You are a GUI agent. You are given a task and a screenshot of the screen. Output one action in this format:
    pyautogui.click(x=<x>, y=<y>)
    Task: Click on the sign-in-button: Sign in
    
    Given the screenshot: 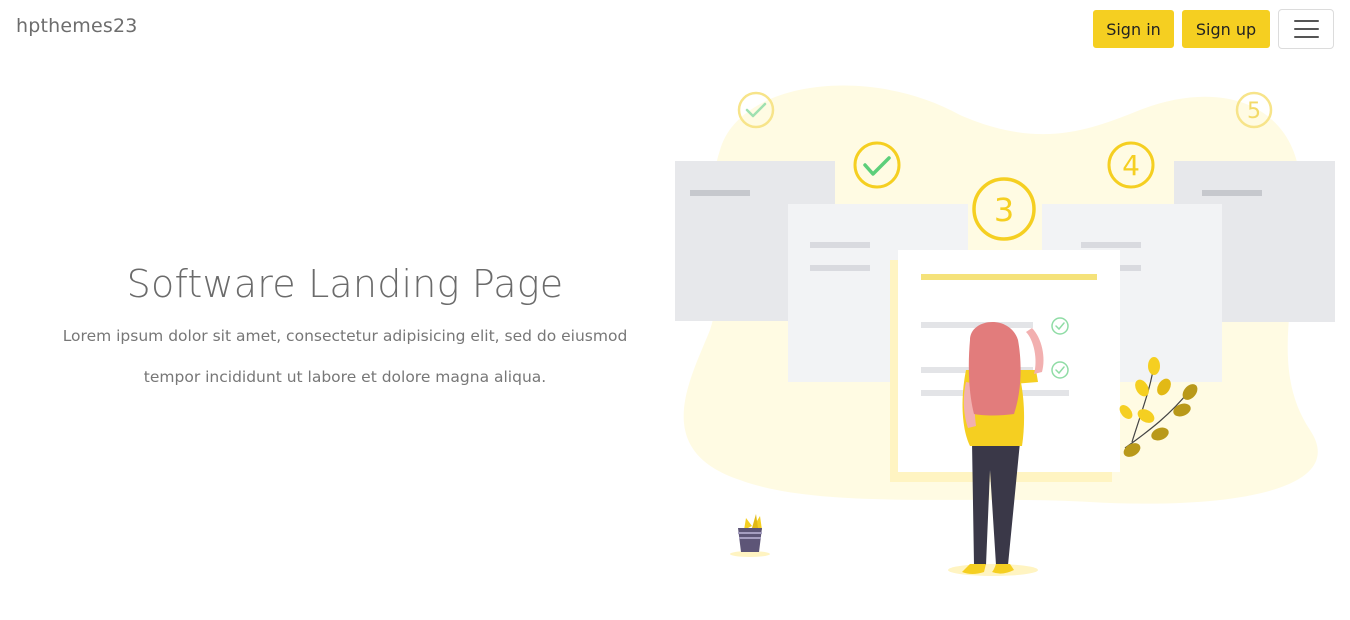 What is the action you would take?
    pyautogui.click(x=1133, y=29)
    